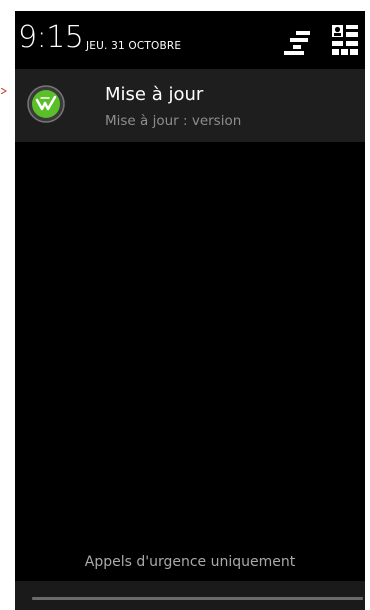 The width and height of the screenshot is (370, 610). Describe the element at coordinates (190, 562) in the screenshot. I see `emergency-calls-label: Appels d'urgence uniquement` at that location.